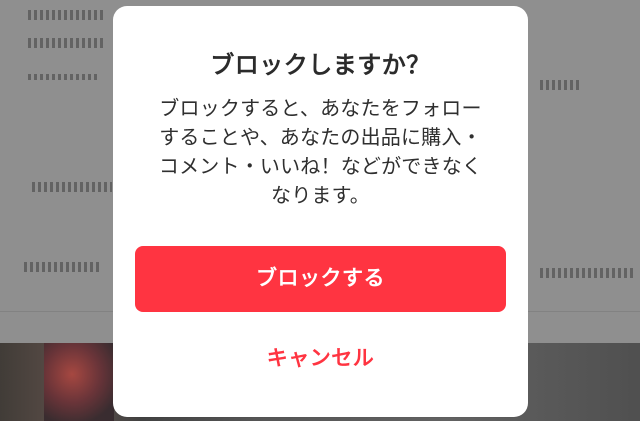 The image size is (640, 421). What do you see at coordinates (320, 108) in the screenshot?
I see `dialog-message-line: ブロックすると、あなたをフォロー` at bounding box center [320, 108].